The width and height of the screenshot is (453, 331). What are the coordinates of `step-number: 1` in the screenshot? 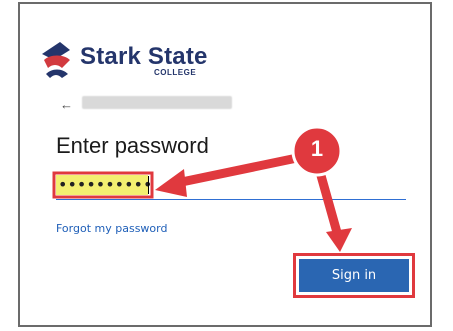 It's located at (317, 148).